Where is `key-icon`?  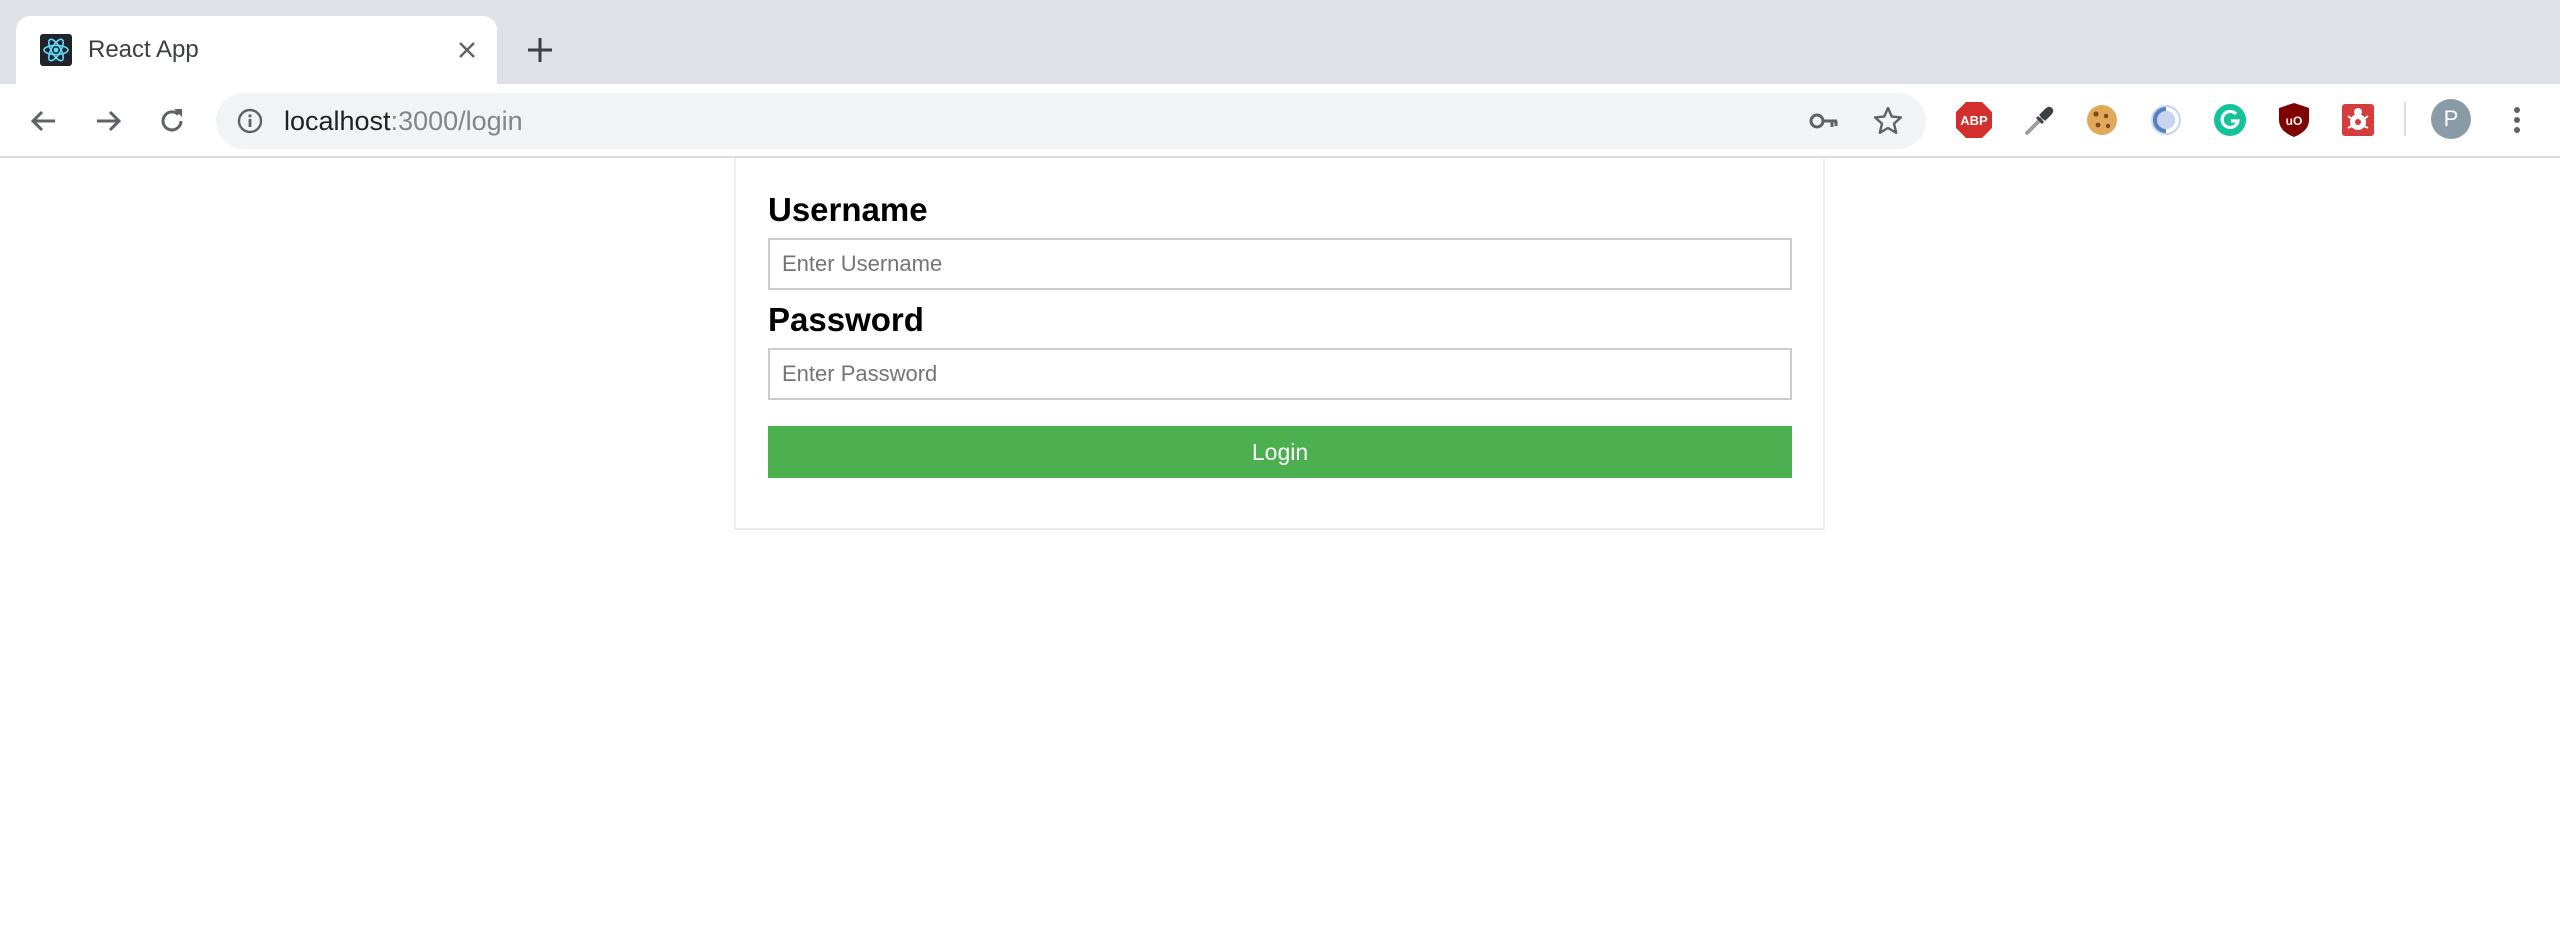
key-icon is located at coordinates (1824, 121).